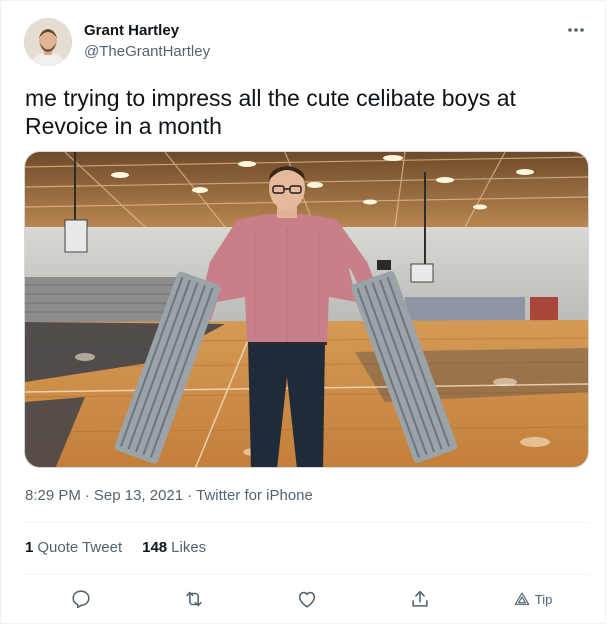 The image size is (613, 626). I want to click on avatar-image, so click(48, 42).